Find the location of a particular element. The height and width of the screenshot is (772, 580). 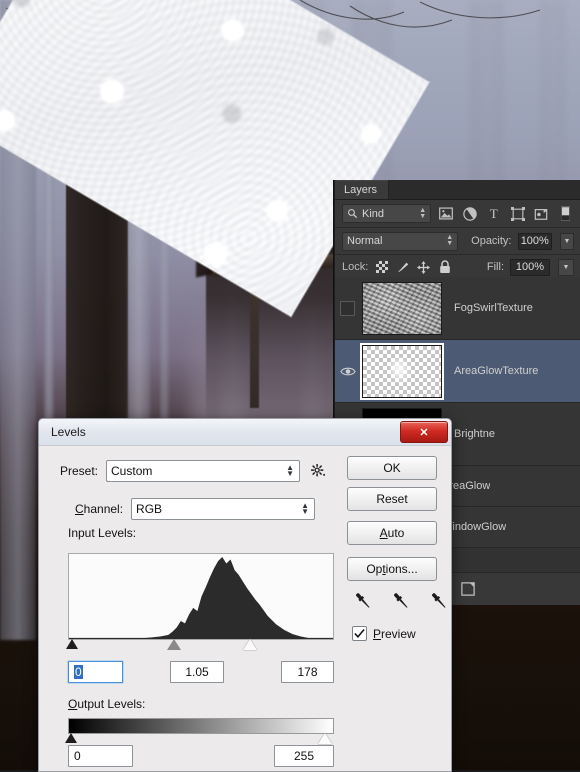

fill-stepper-button: ▼ is located at coordinates (566, 267).